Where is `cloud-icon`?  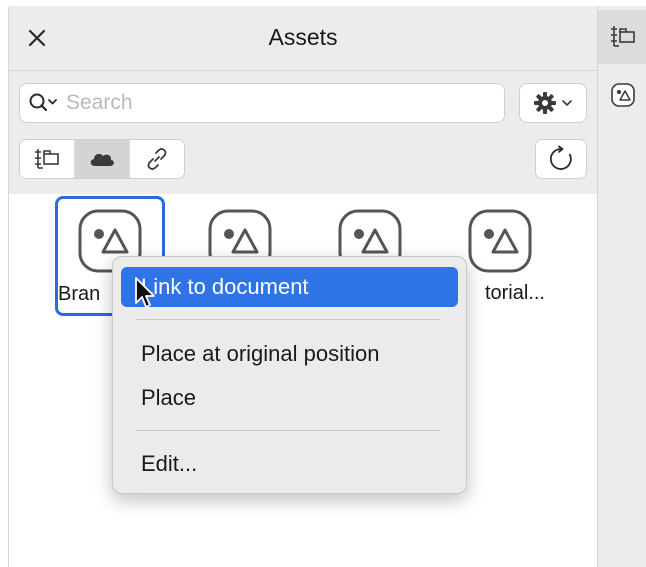 cloud-icon is located at coordinates (102, 159).